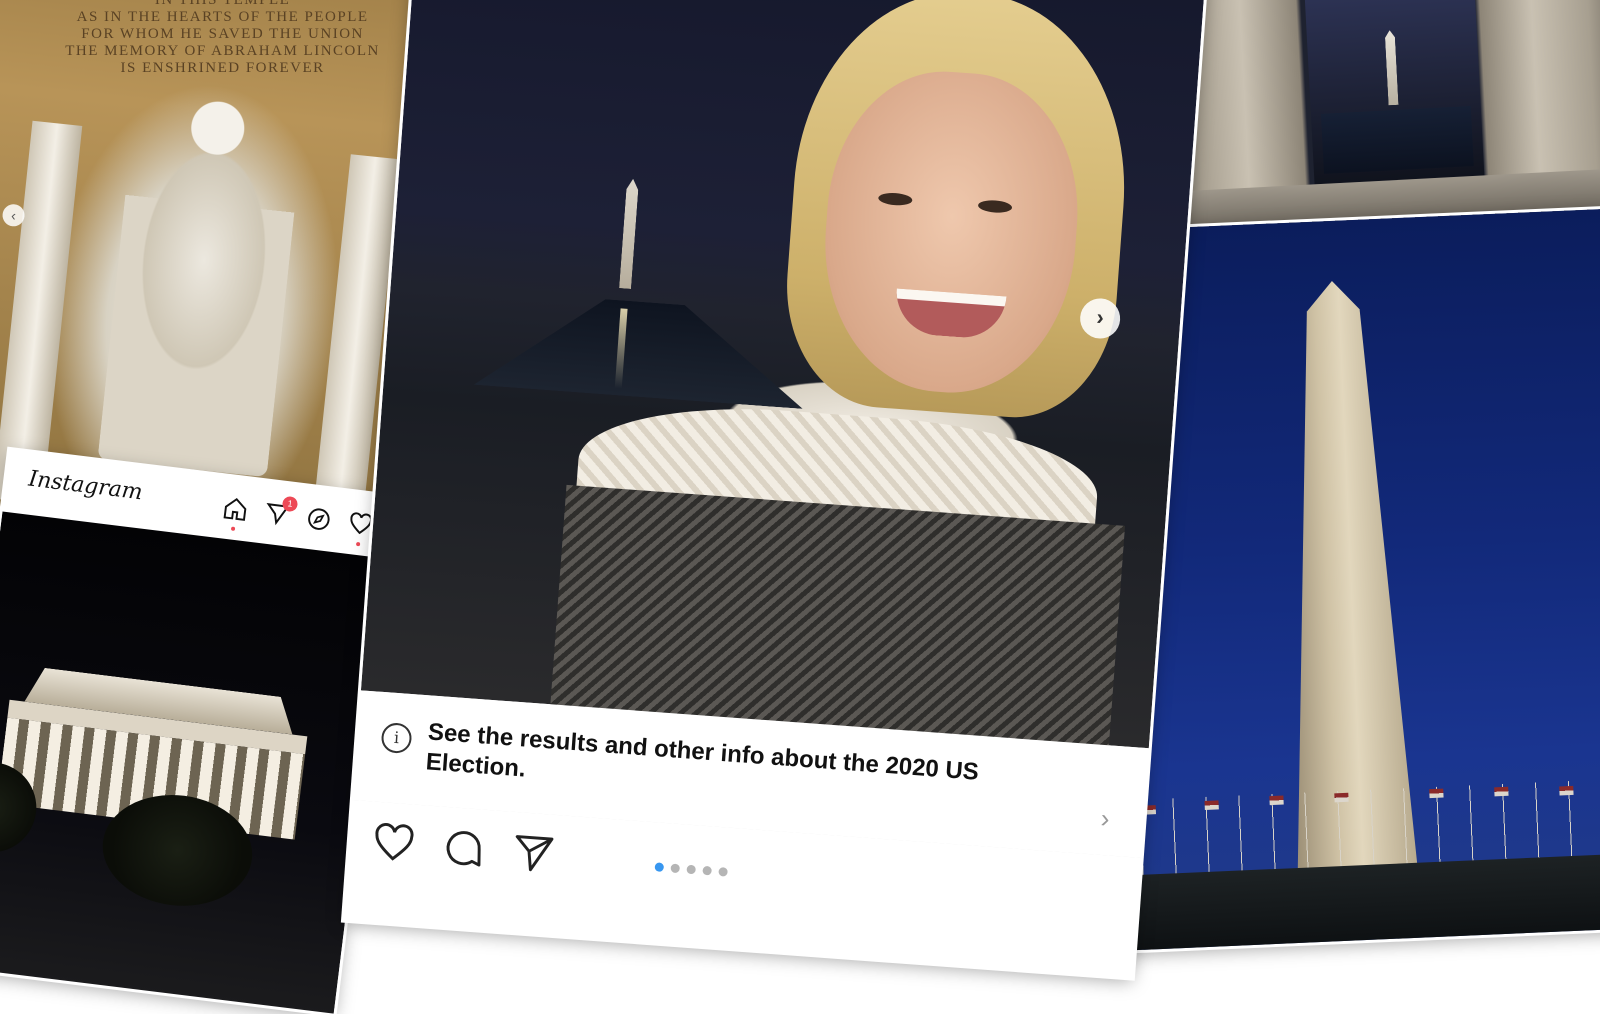  I want to click on instagram-post-card-small: Instagram 1 ‹, so click(199, 732).